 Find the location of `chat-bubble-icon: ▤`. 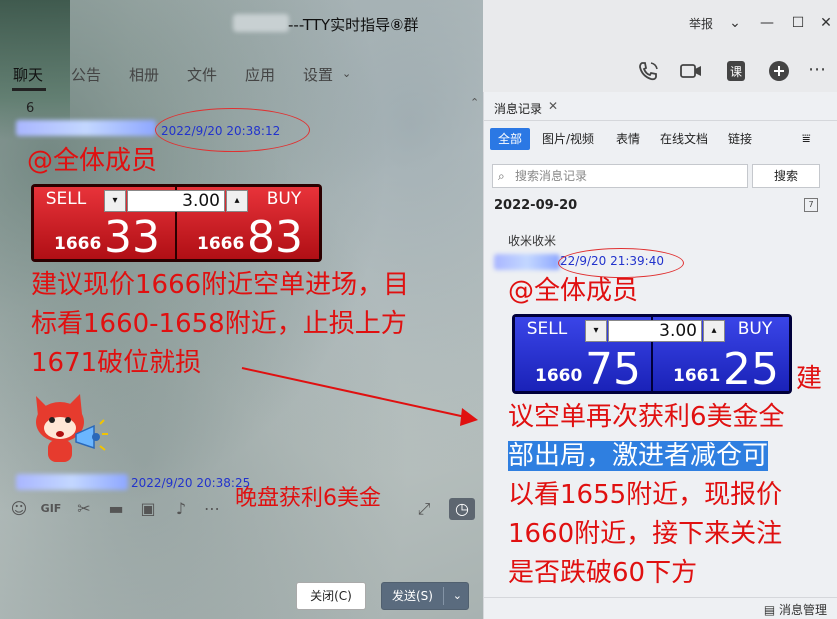

chat-bubble-icon: ▤ is located at coordinates (771, 610).